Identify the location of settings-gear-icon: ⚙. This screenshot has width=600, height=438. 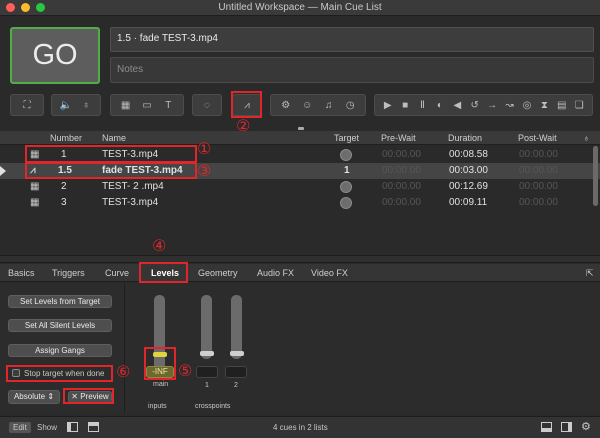
(586, 426).